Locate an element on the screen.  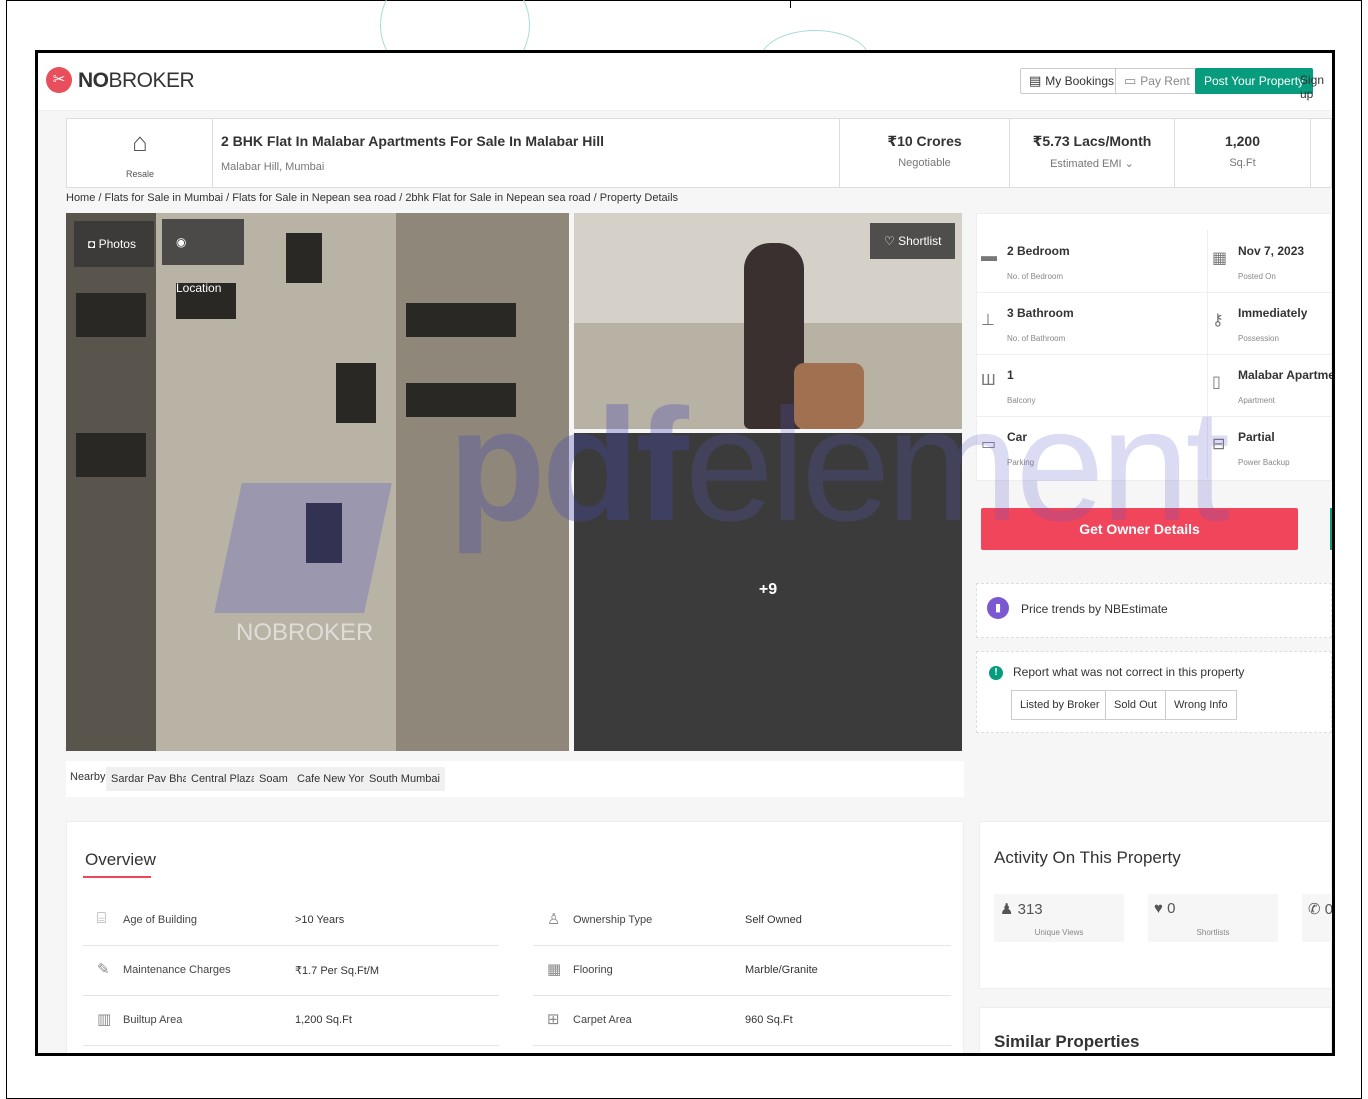
more-photos-count: +9 is located at coordinates (768, 589).